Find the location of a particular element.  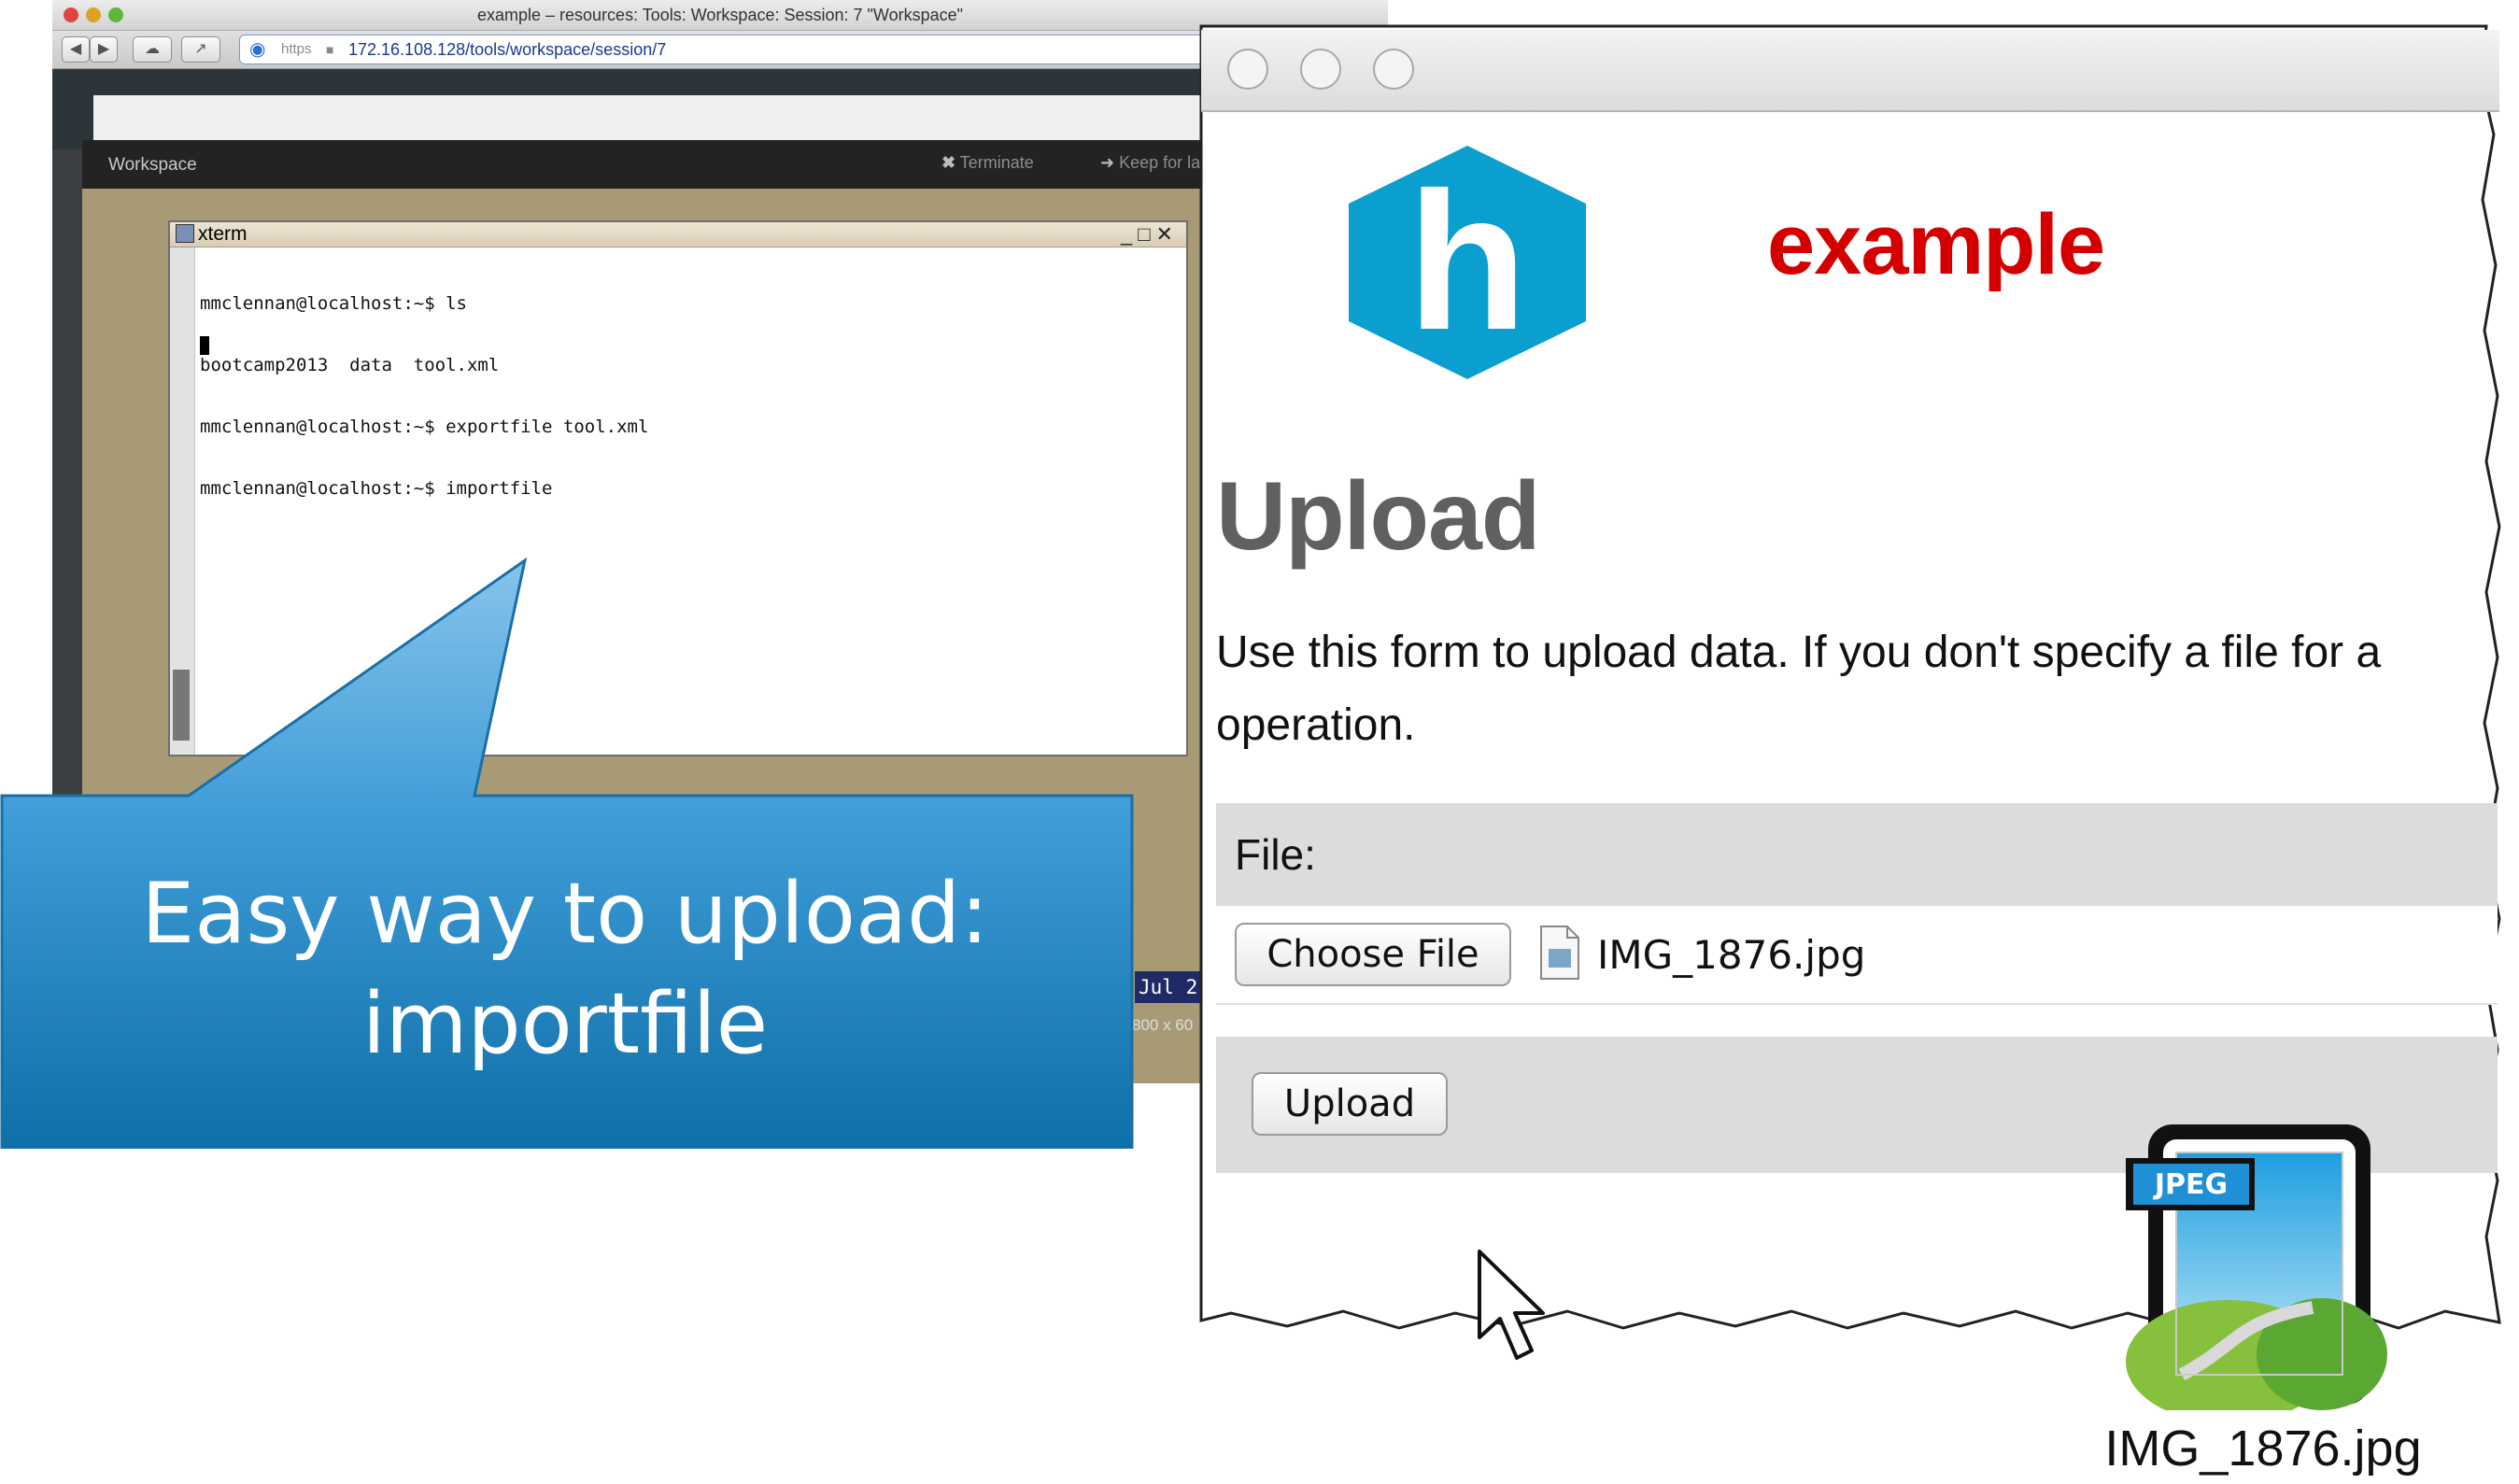

window-controls-icon: _□✕ is located at coordinates (1150, 234).